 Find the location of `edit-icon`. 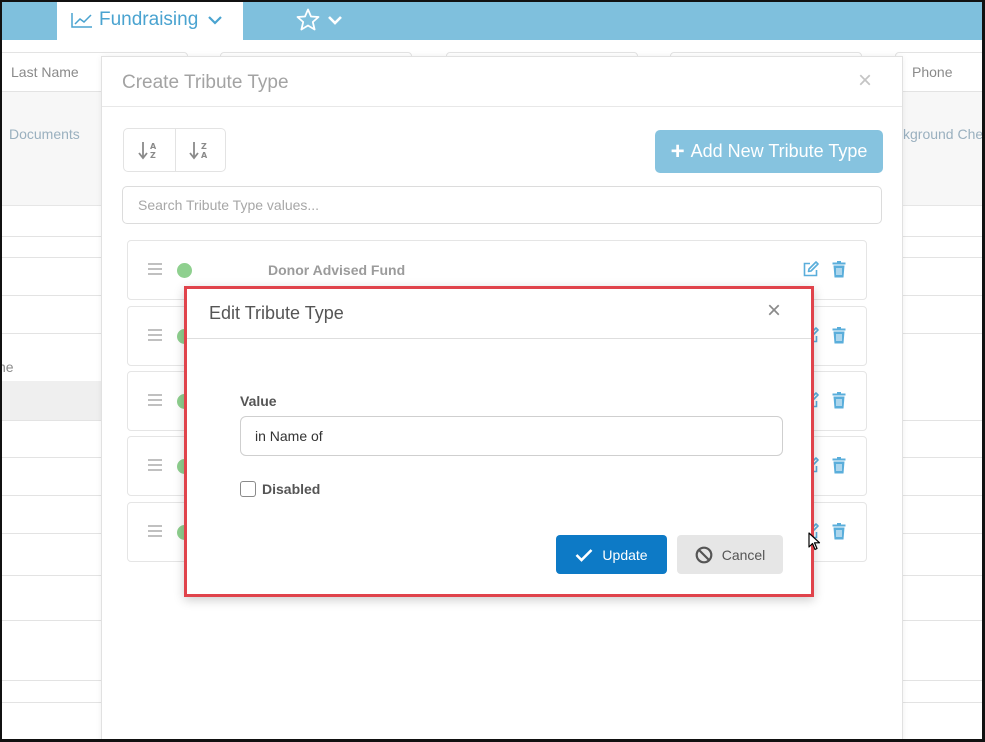

edit-icon is located at coordinates (810, 269).